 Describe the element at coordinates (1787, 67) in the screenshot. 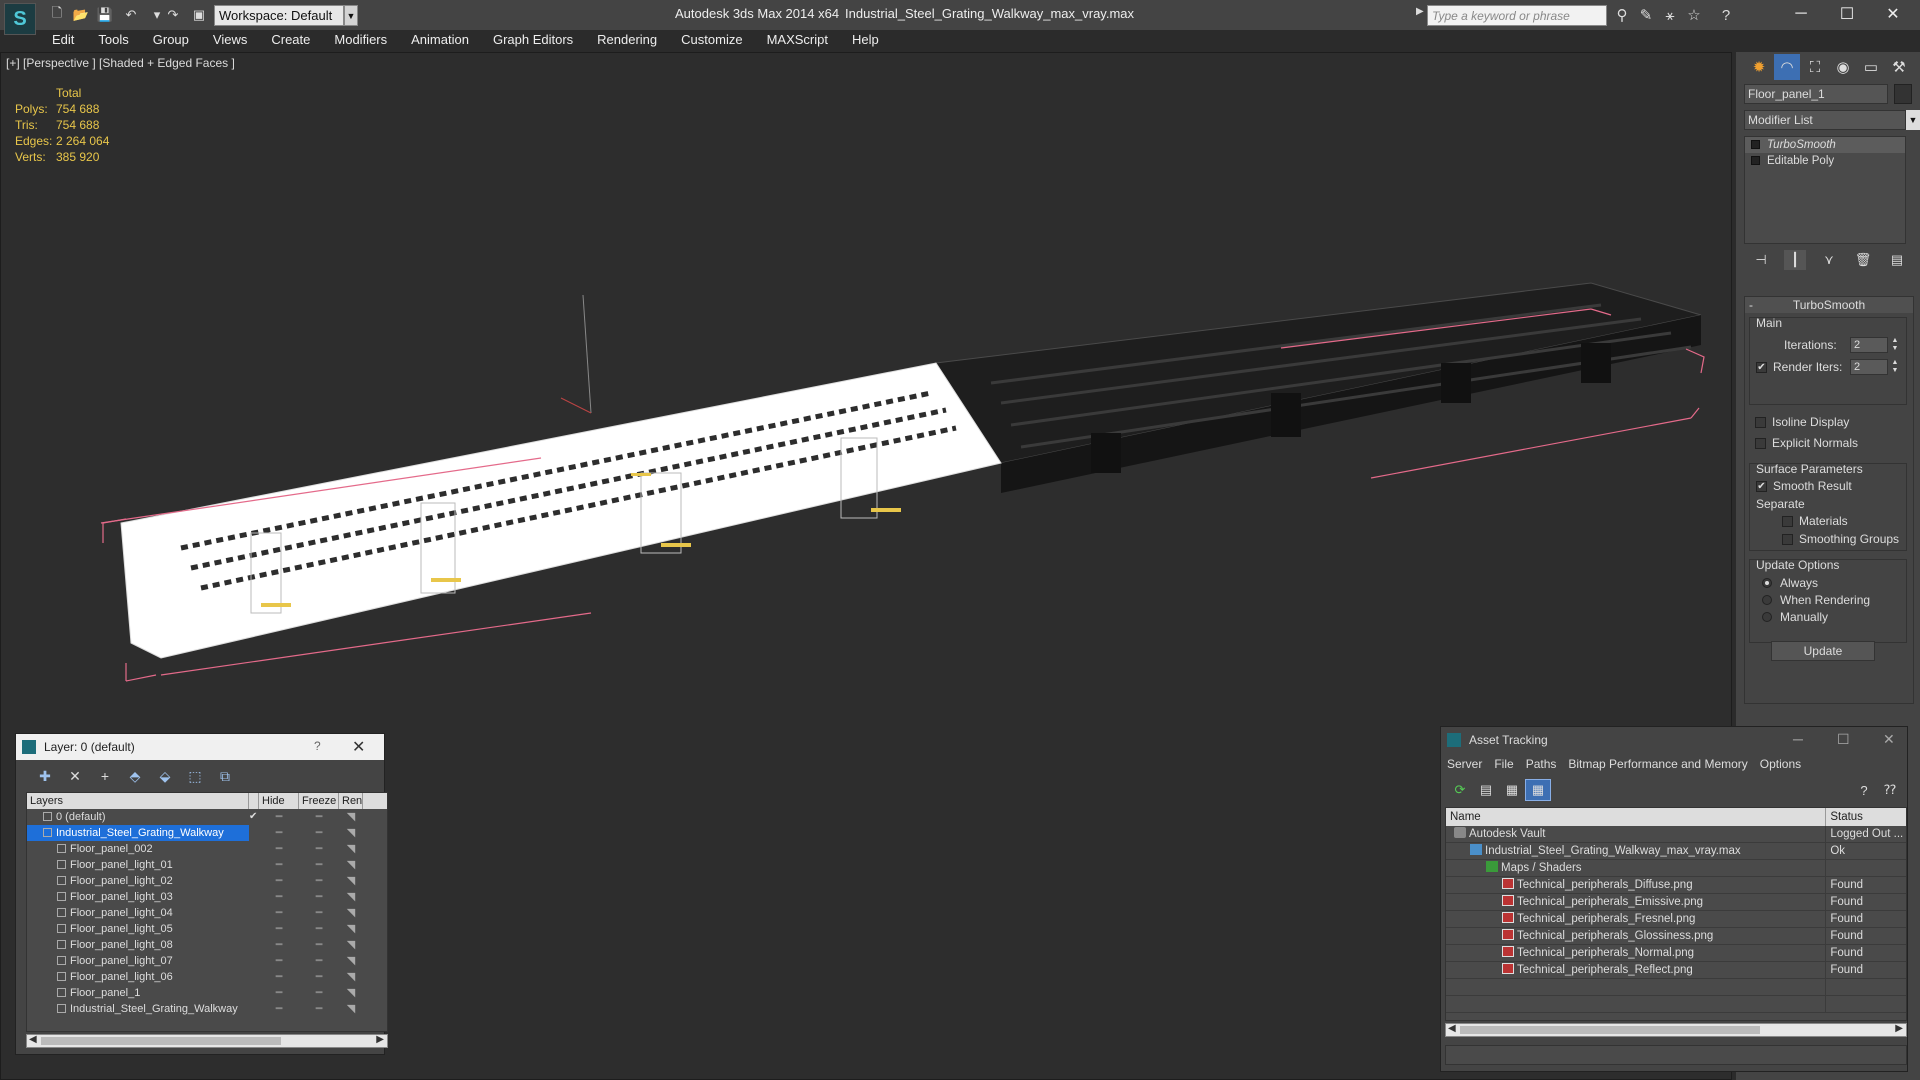

I see `modify-tab-icon: ◠` at that location.